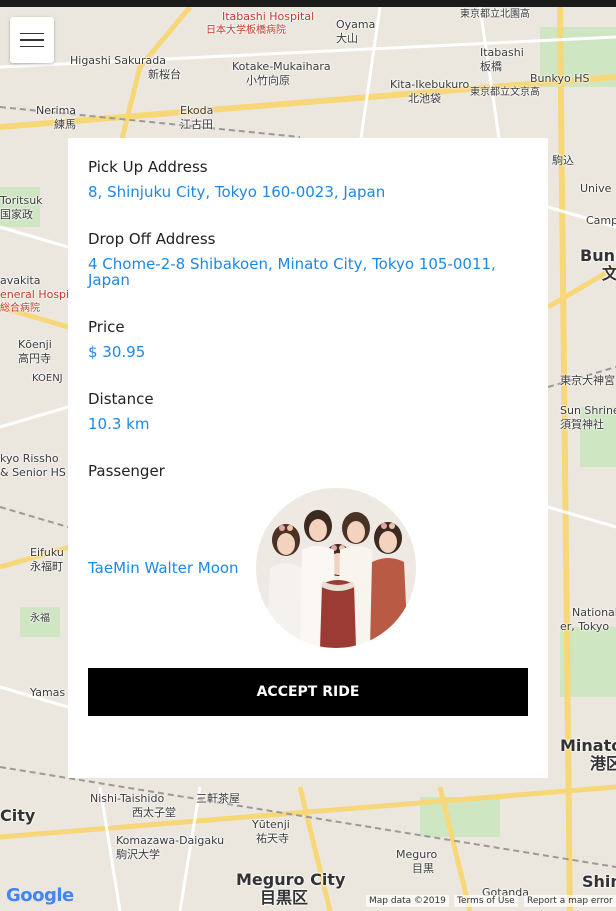 The width and height of the screenshot is (616, 911). What do you see at coordinates (356, 24) in the screenshot?
I see `map-label: Oyama` at bounding box center [356, 24].